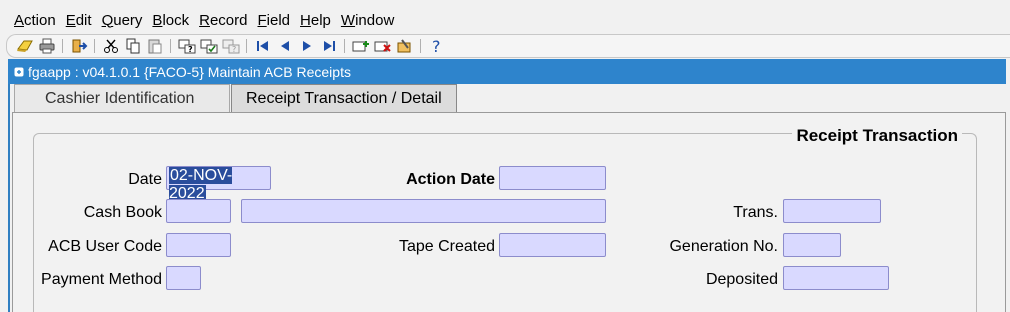 This screenshot has height=312, width=1010. I want to click on last-record-icon, so click(328, 46).